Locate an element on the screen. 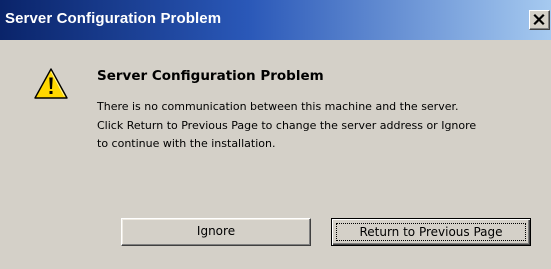 This screenshot has height=269, width=551. close-button is located at coordinates (539, 20).